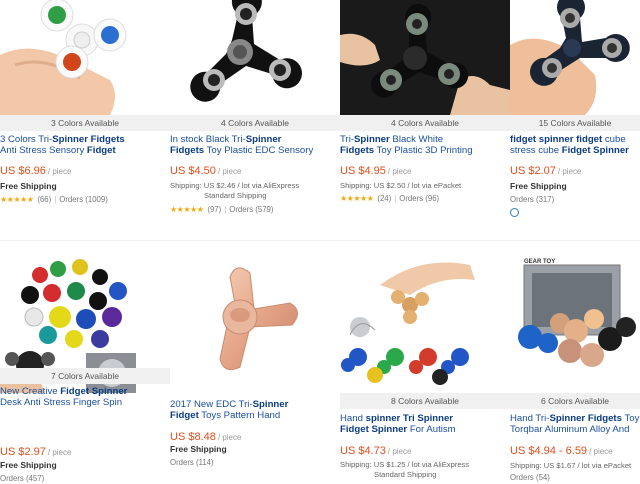 The width and height of the screenshot is (640, 484). What do you see at coordinates (569, 429) in the screenshot?
I see `title-text: Torqbar Aluminum Alloy And` at bounding box center [569, 429].